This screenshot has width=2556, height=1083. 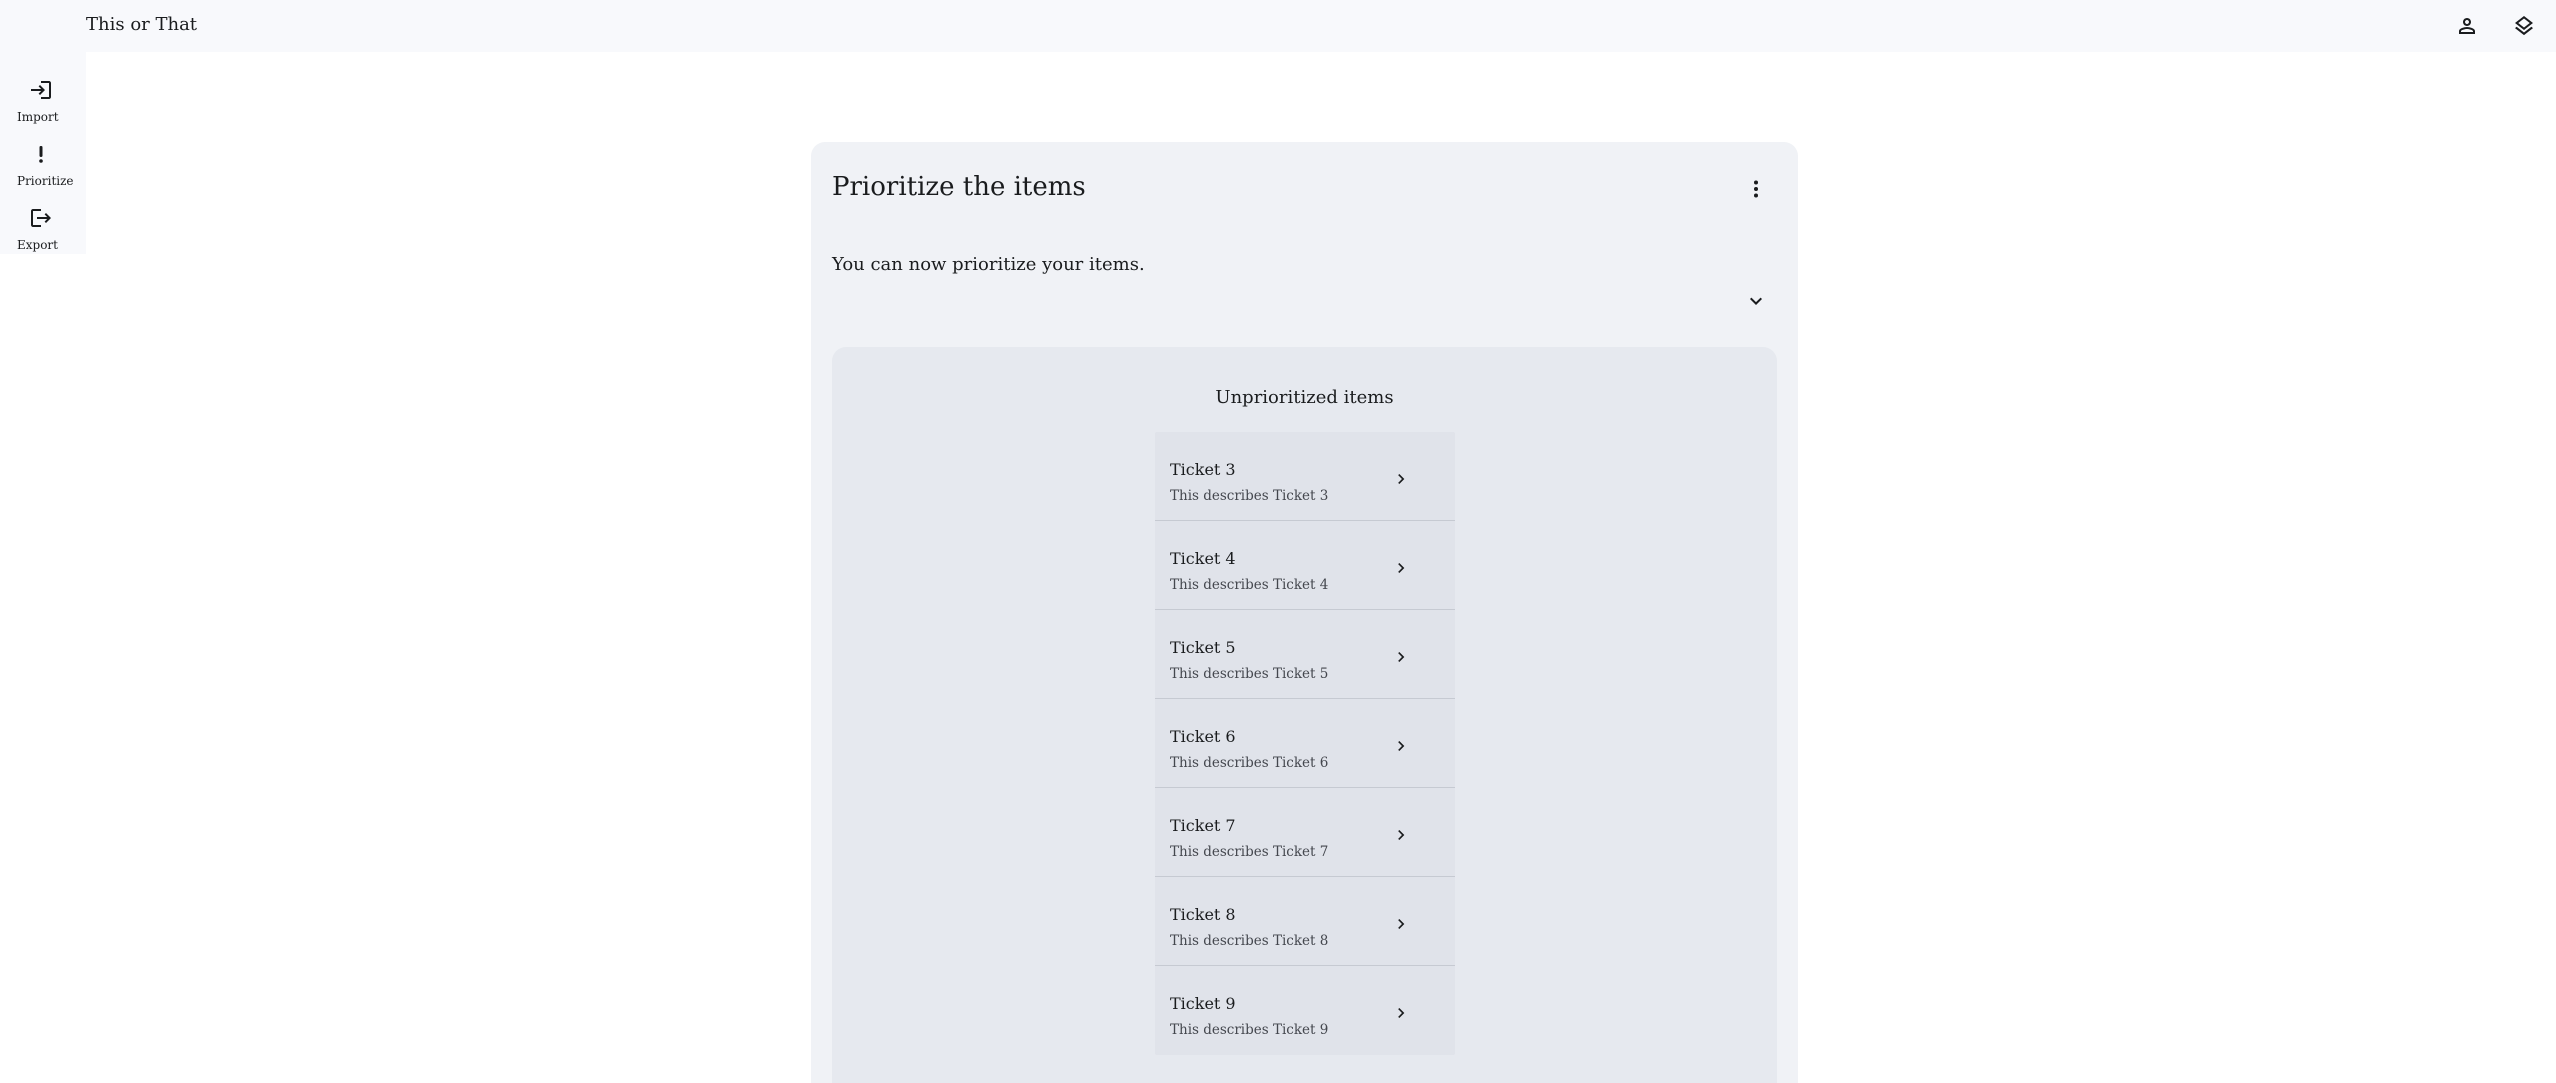 I want to click on list-item: Ticket 5 This describes Ticket 5, so click(x=1305, y=654).